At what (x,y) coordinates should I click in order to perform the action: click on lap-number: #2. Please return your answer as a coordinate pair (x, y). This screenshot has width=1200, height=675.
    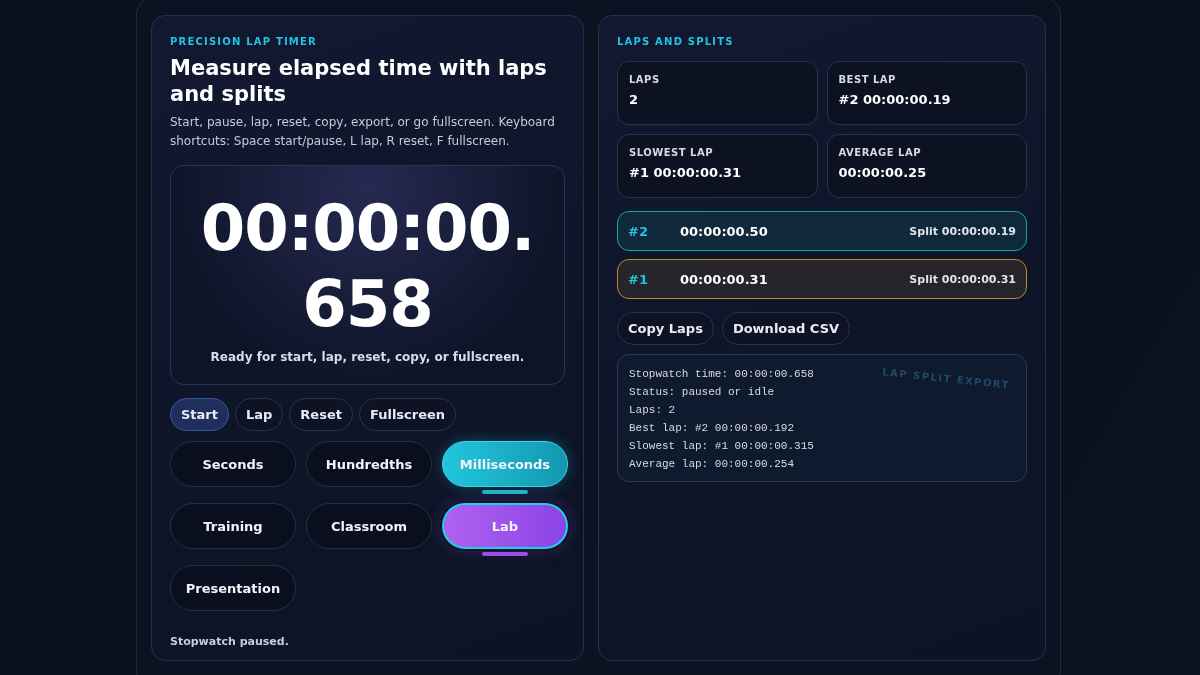
    Looking at the image, I should click on (638, 231).